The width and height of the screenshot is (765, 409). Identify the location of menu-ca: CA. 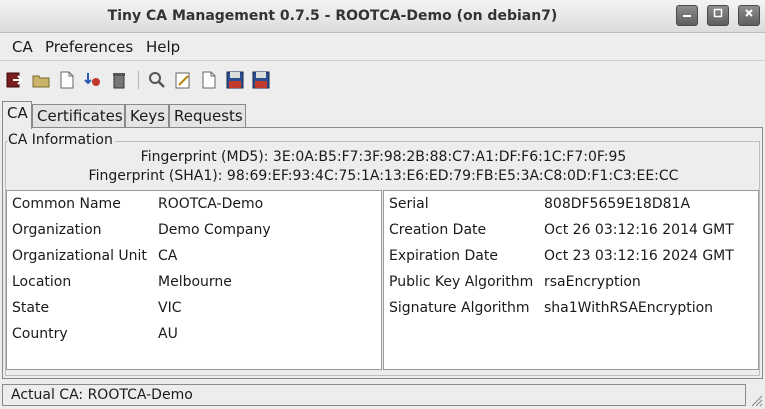
(22, 47).